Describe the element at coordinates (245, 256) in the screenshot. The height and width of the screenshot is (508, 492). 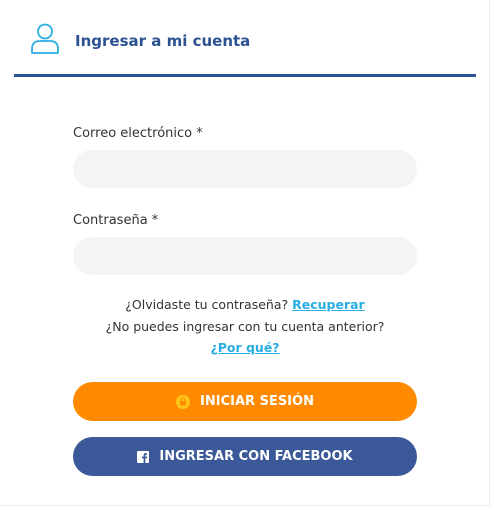
I see `password-field` at that location.